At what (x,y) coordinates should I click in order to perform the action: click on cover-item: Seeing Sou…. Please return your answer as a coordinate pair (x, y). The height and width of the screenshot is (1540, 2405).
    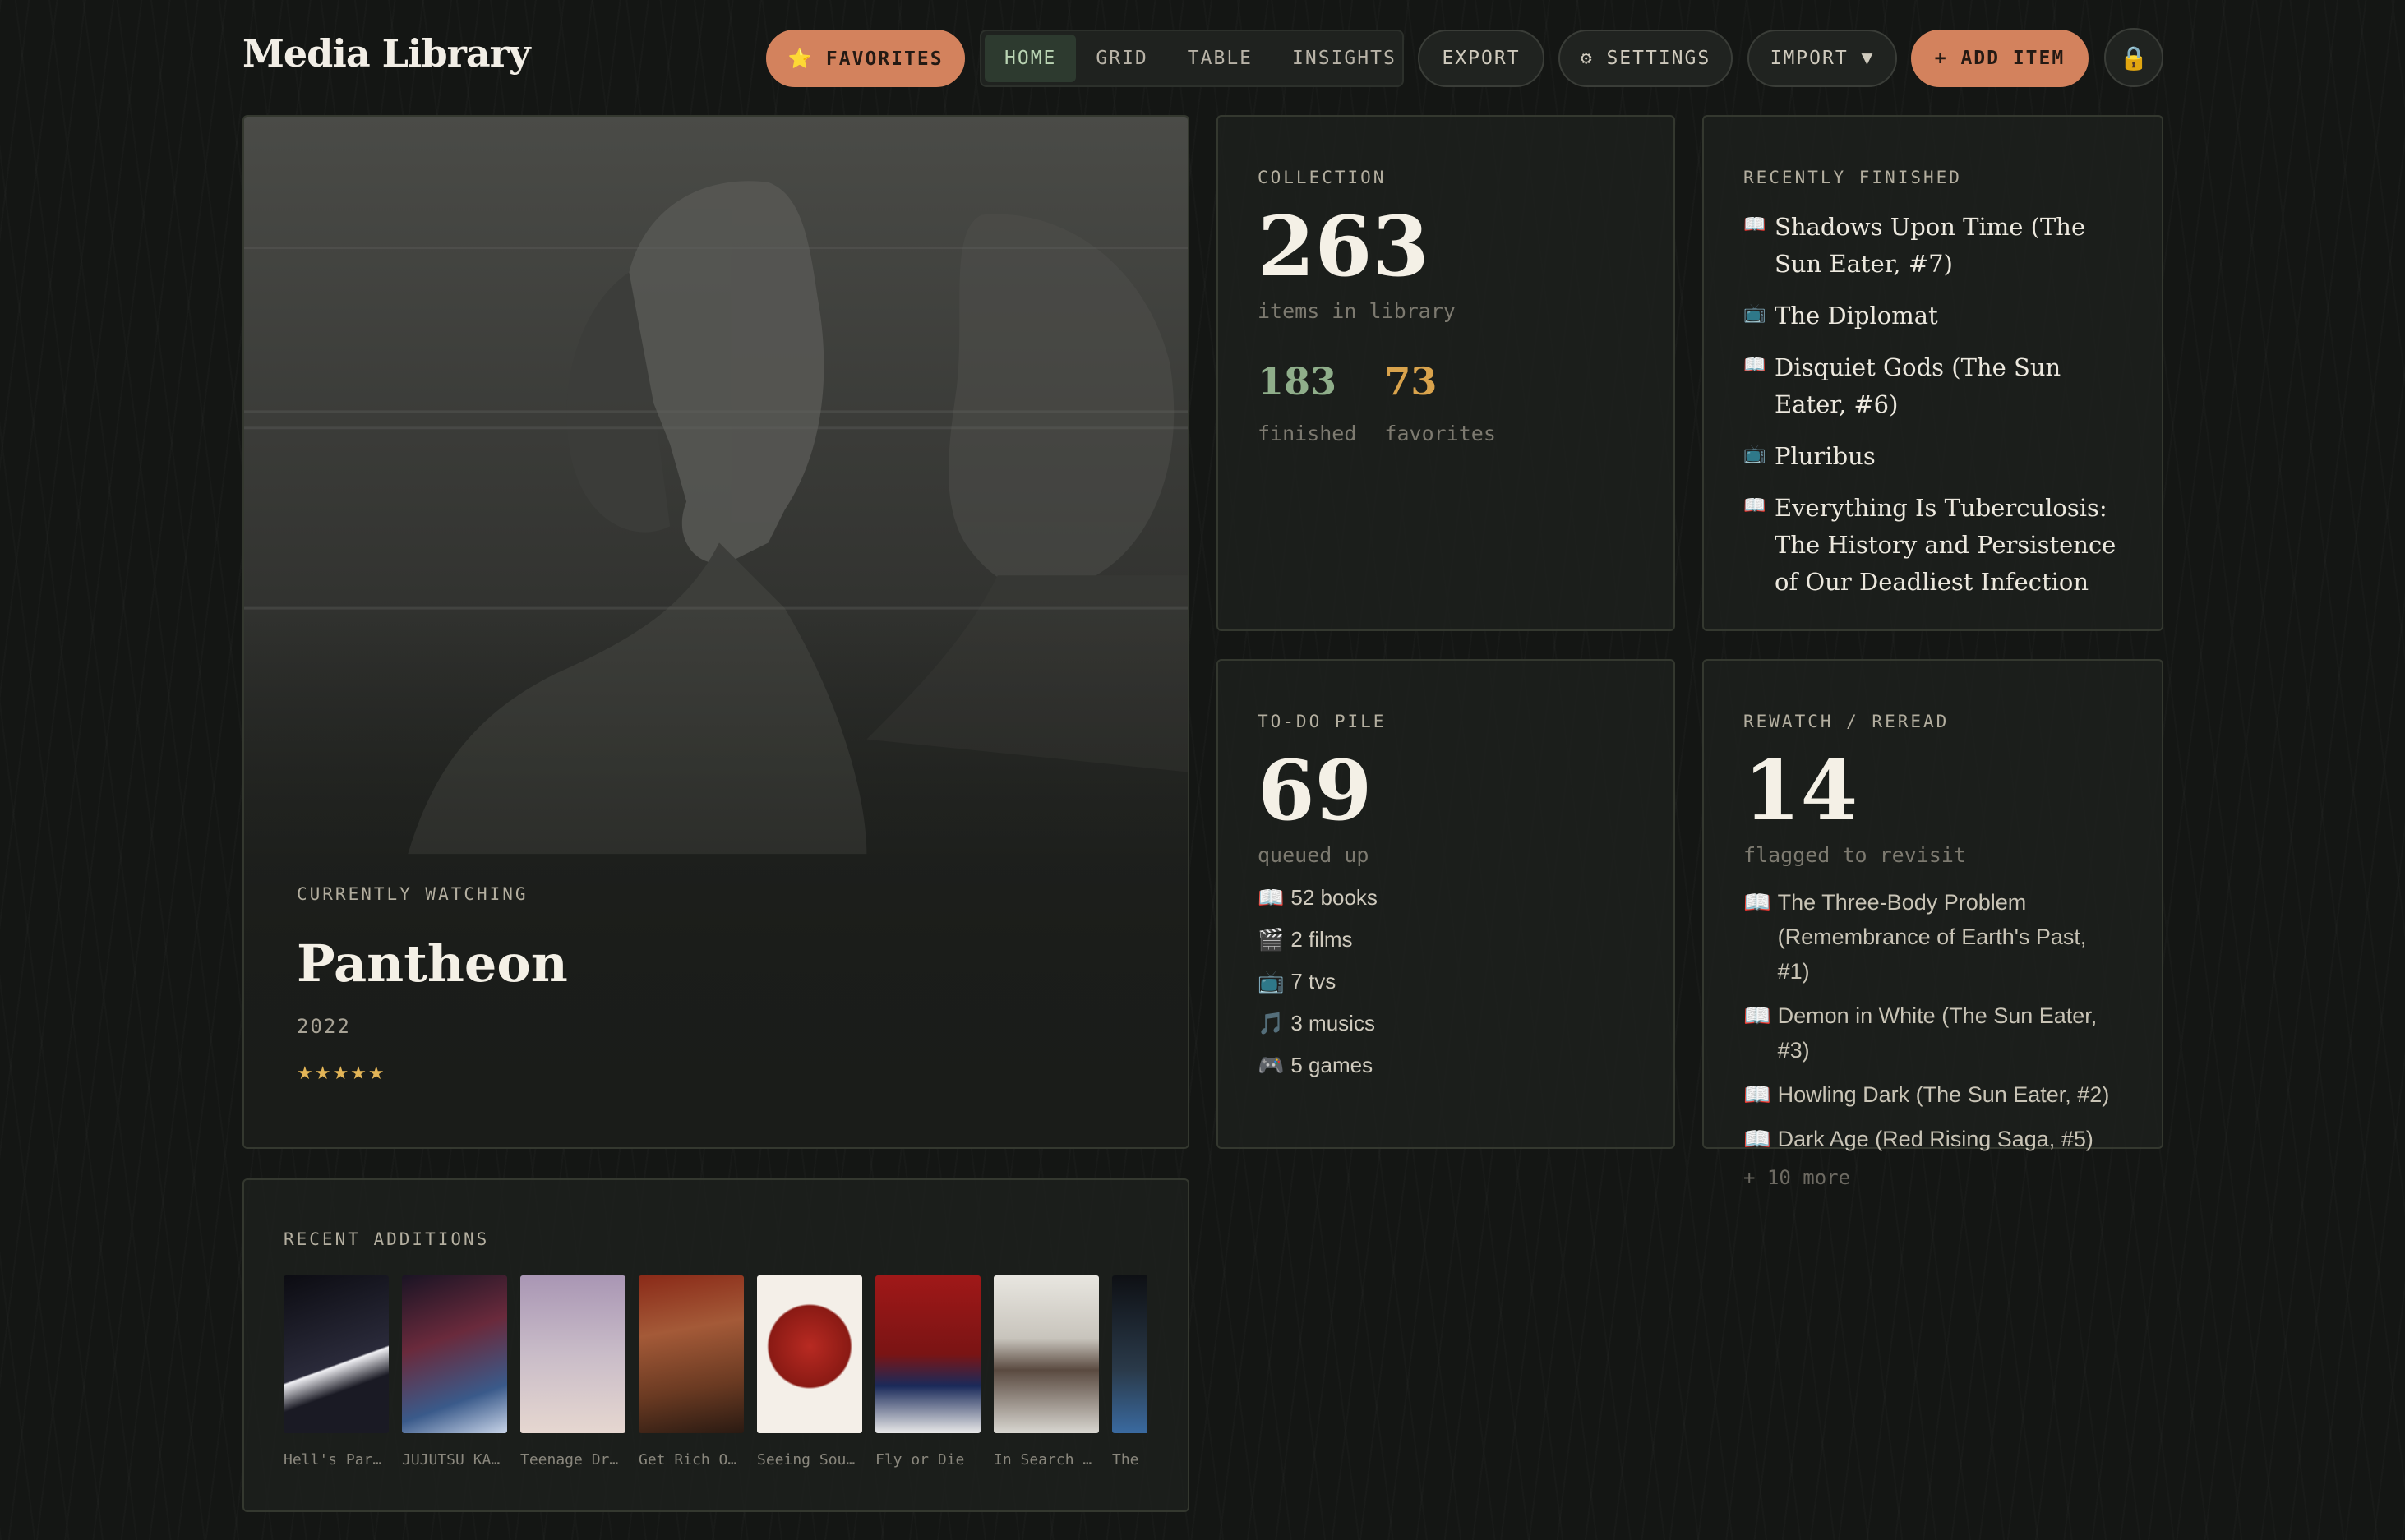
    Looking at the image, I should click on (809, 1374).